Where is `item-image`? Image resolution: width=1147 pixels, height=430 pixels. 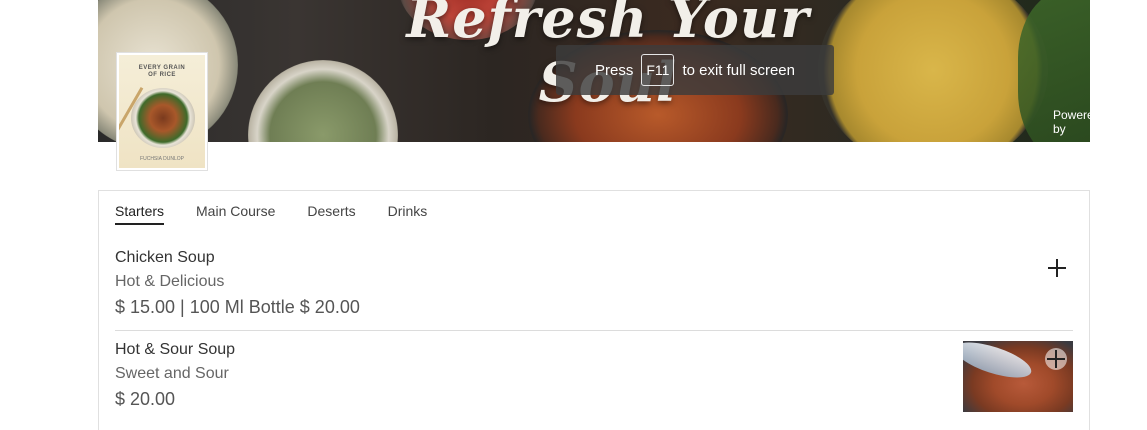 item-image is located at coordinates (1018, 376).